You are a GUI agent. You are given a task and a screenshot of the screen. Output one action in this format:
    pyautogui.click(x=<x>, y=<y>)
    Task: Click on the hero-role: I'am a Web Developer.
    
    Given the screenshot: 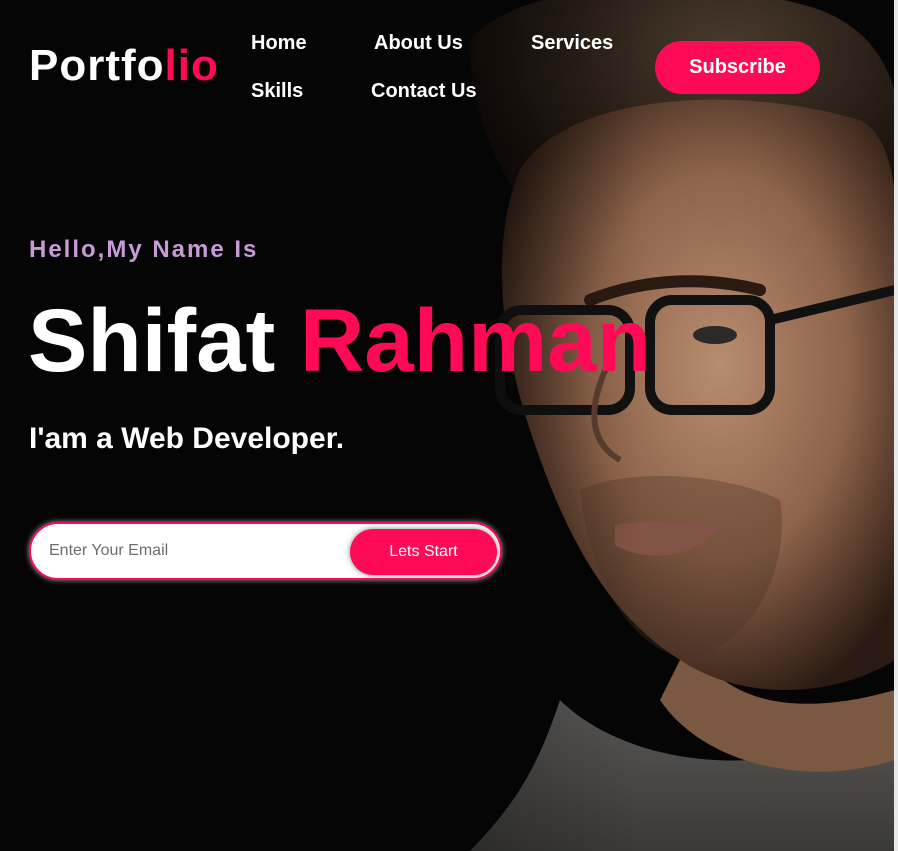 What is the action you would take?
    pyautogui.click(x=187, y=438)
    